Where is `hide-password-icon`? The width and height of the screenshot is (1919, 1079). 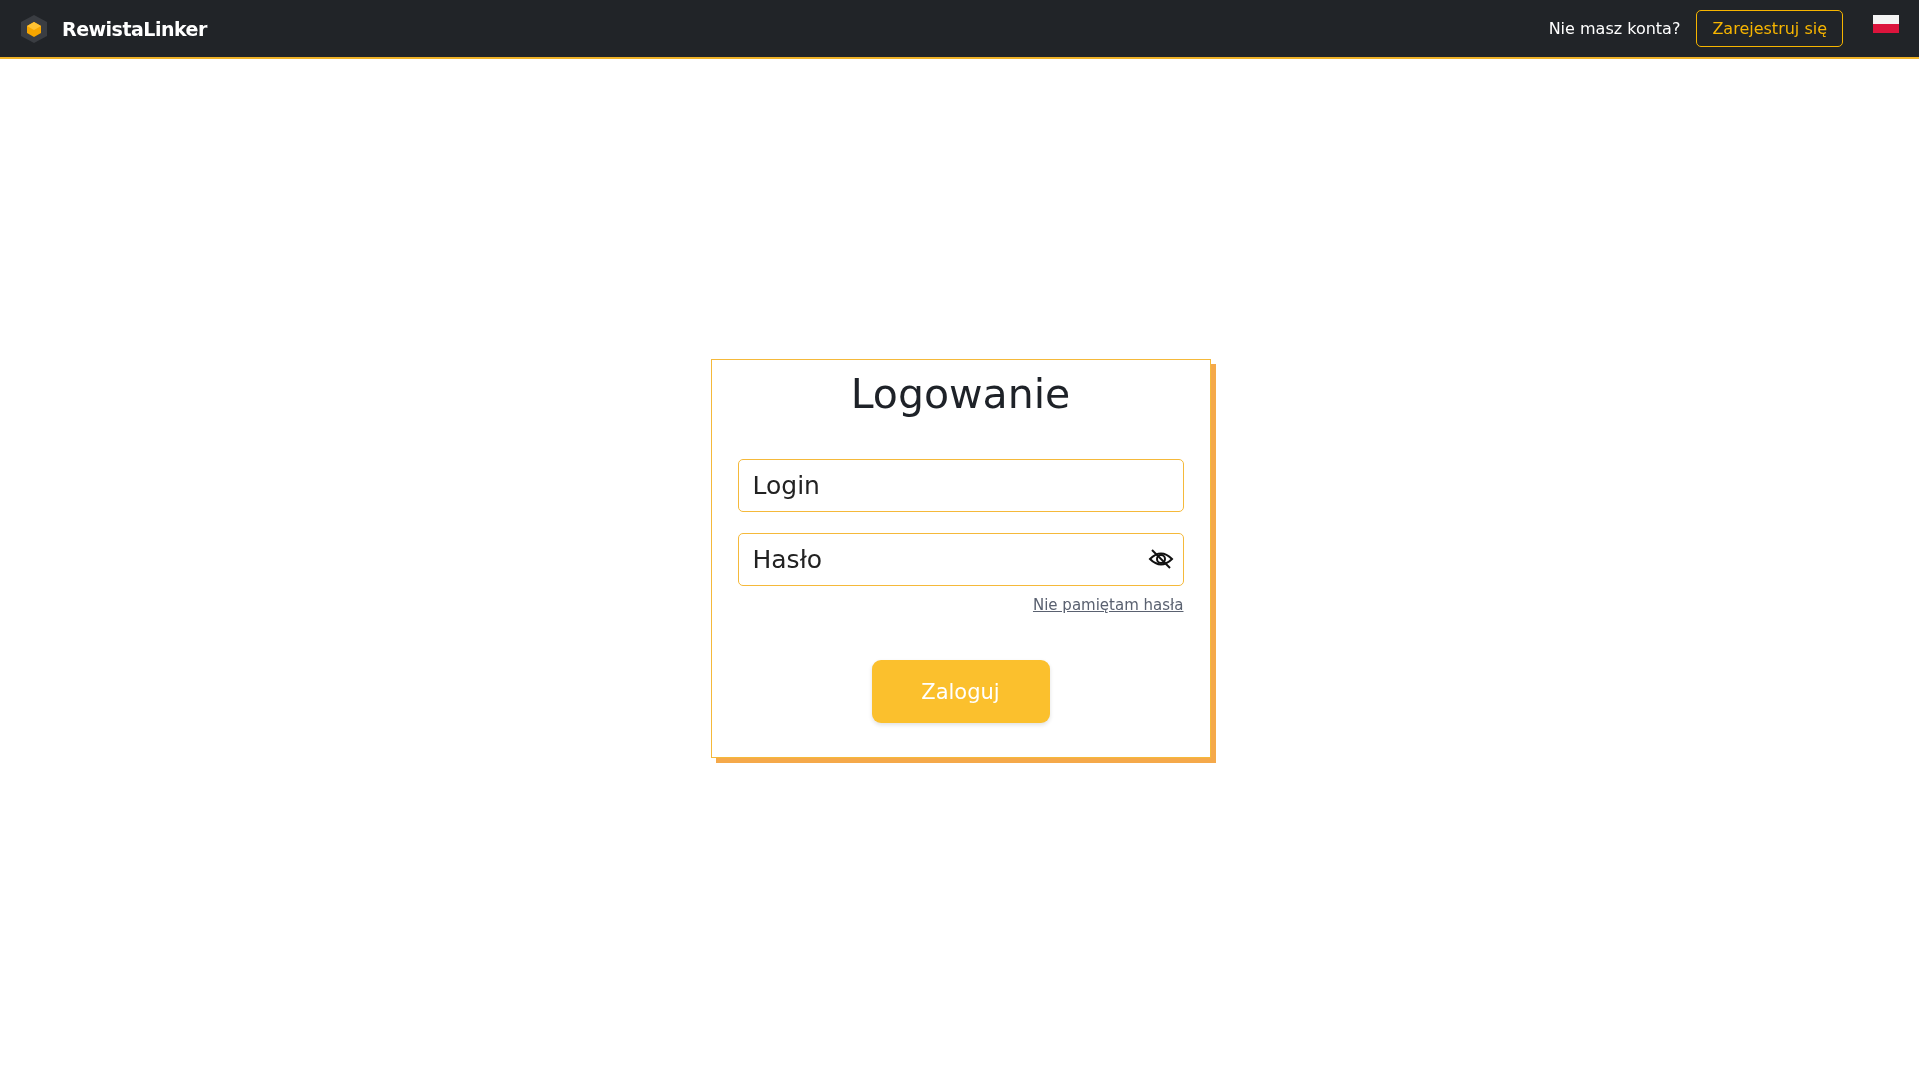 hide-password-icon is located at coordinates (1160, 559).